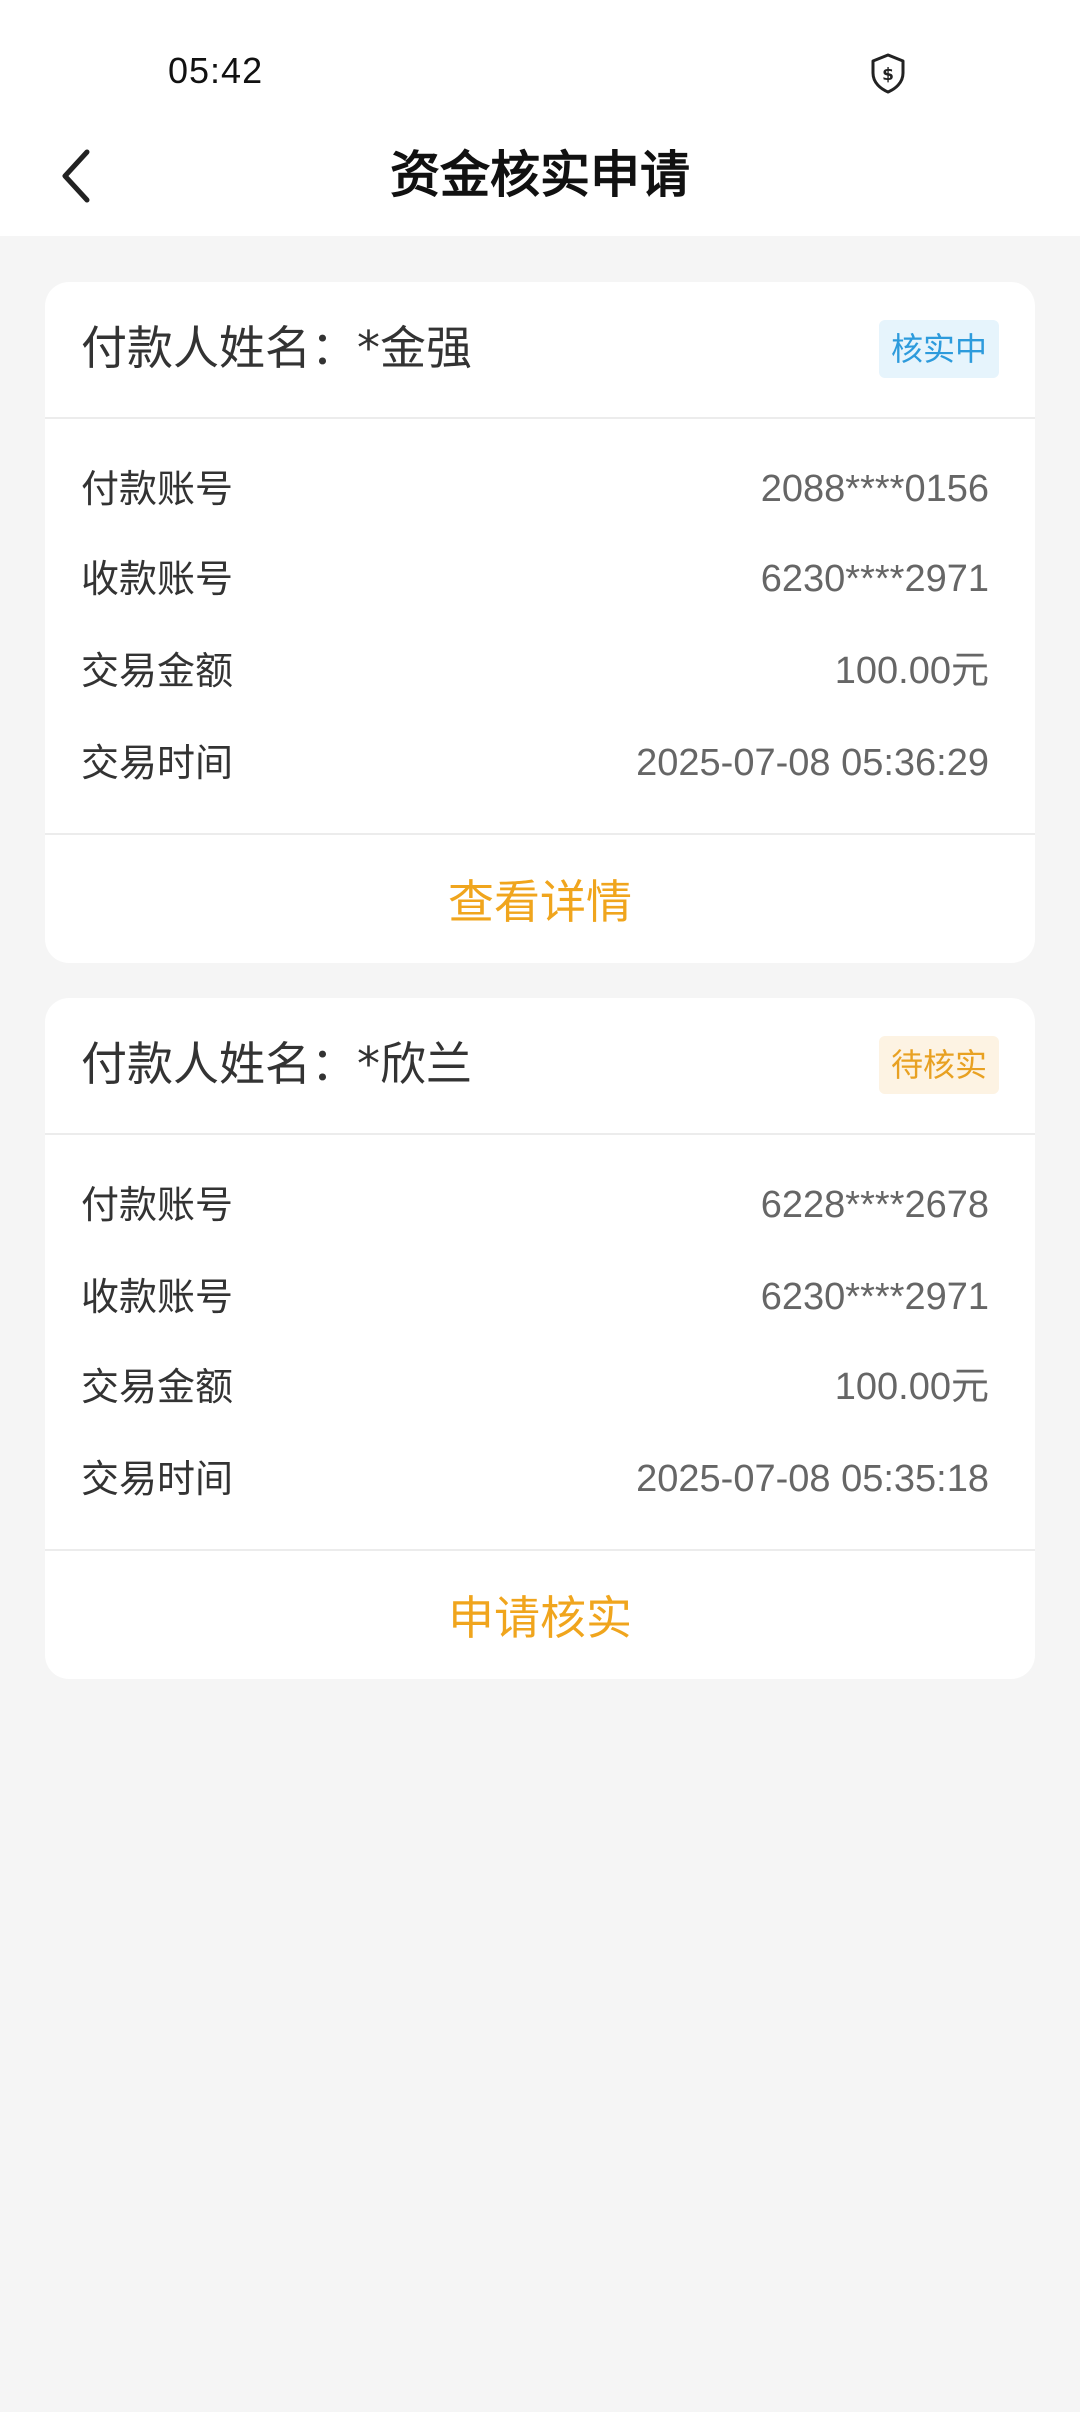 This screenshot has height=2412, width=1080. Describe the element at coordinates (540, 60) in the screenshot. I see `status-bar: 05:42 $` at that location.